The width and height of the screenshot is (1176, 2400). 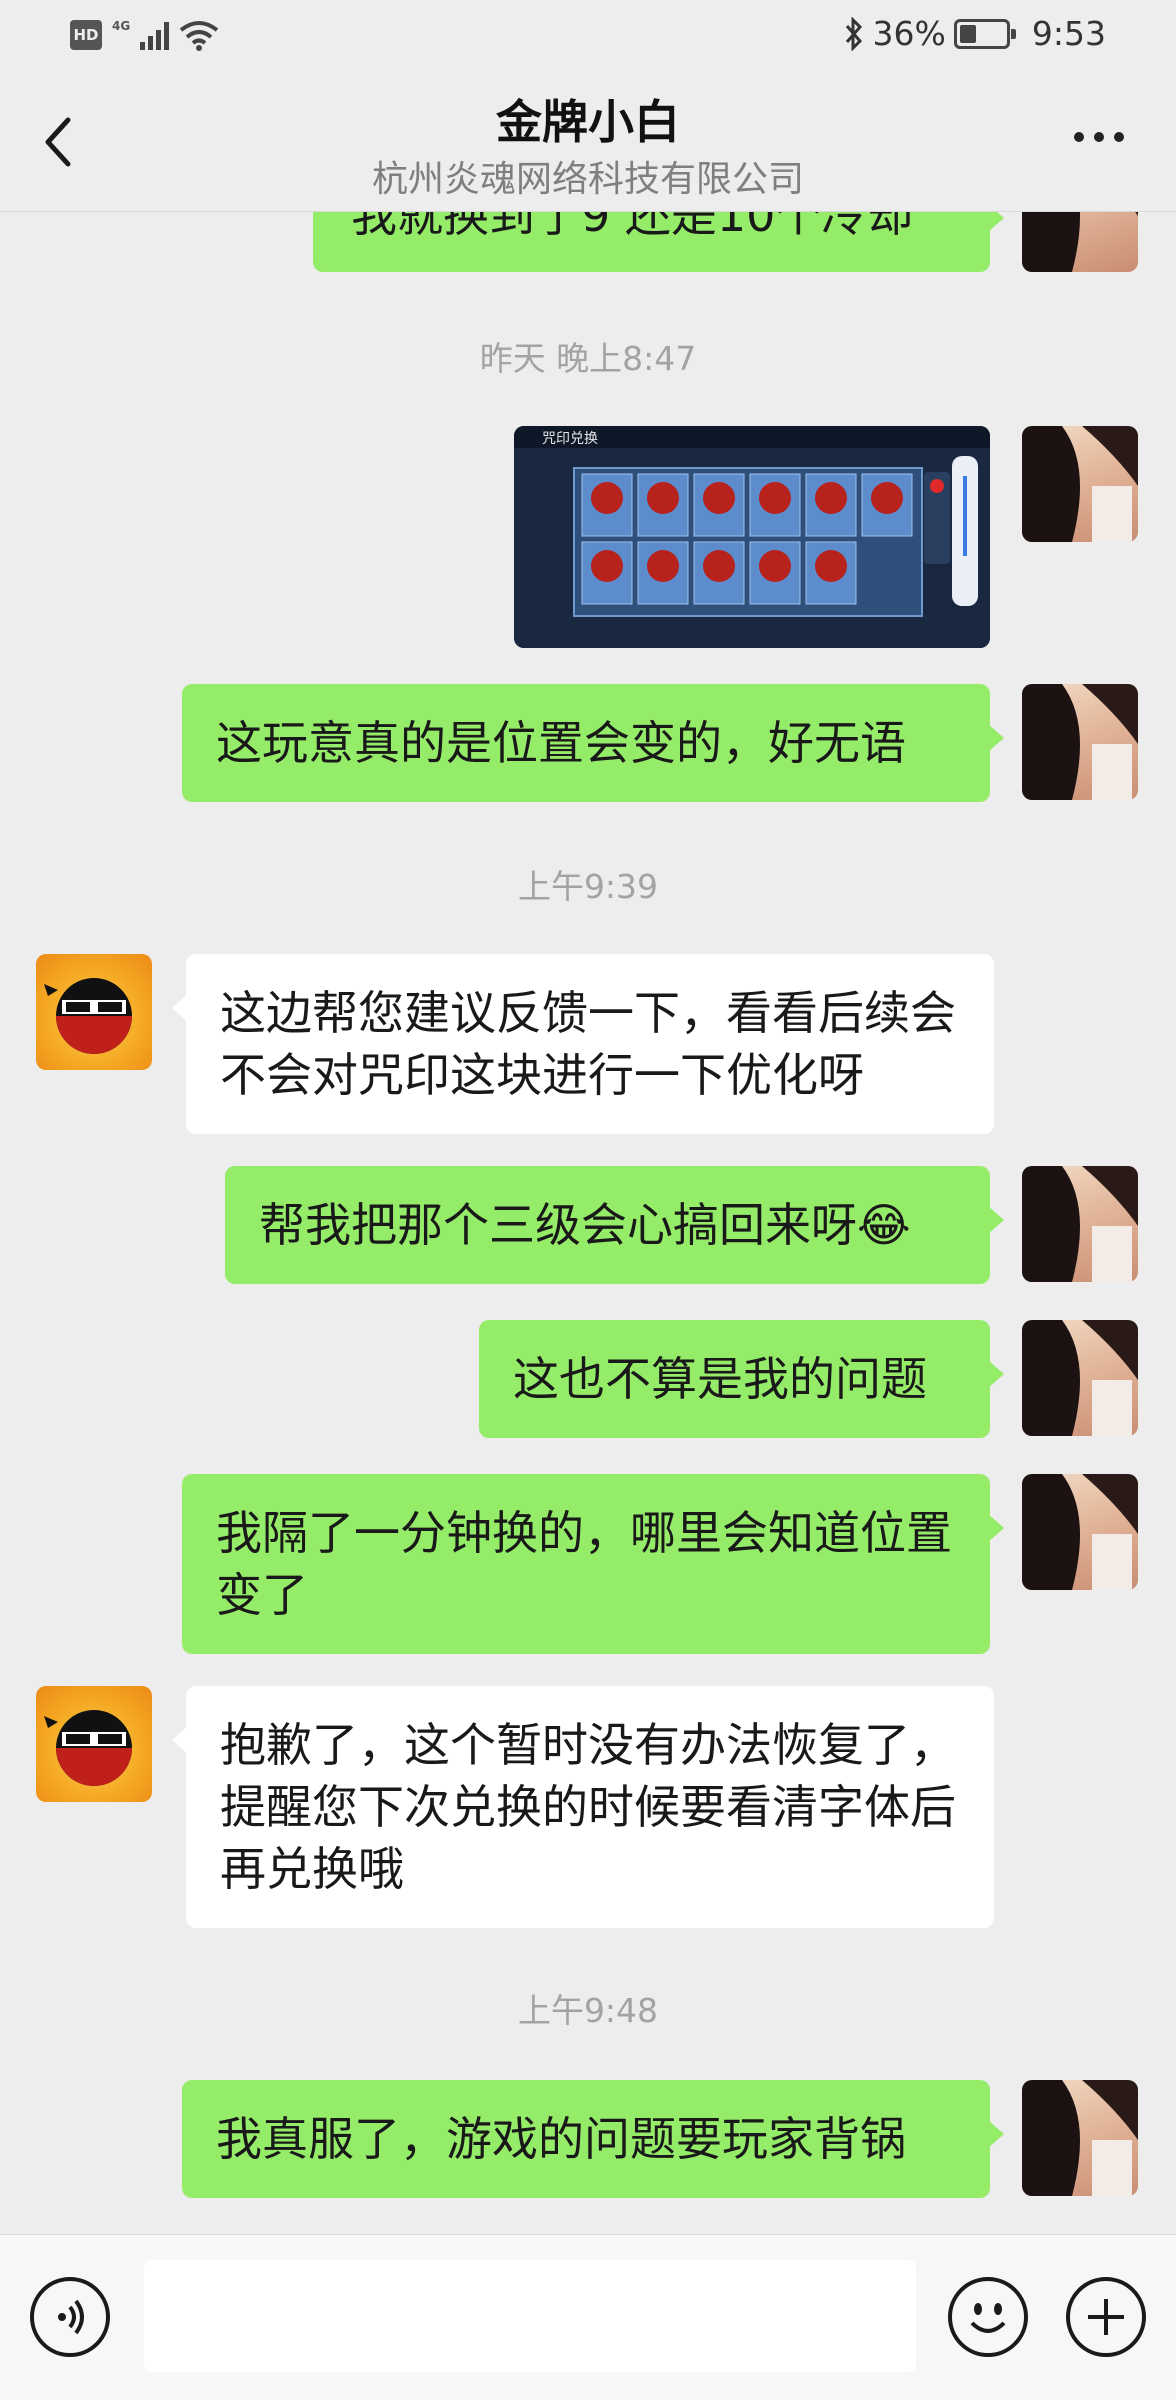 I want to click on game-screenshot-image: 咒印兑换, so click(x=752, y=537).